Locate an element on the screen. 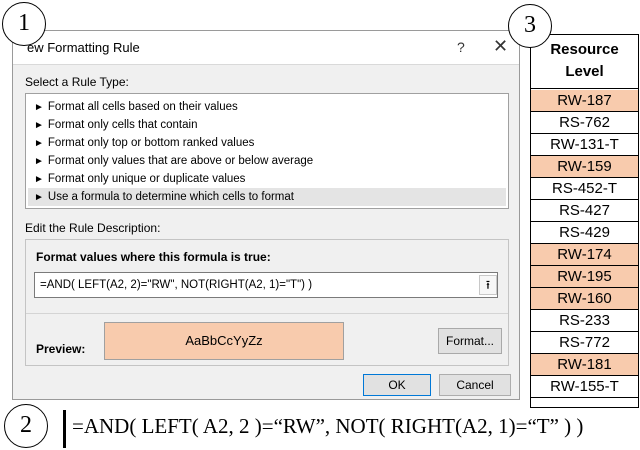 The width and height of the screenshot is (640, 450). callout-1: 1 is located at coordinates (24, 24).